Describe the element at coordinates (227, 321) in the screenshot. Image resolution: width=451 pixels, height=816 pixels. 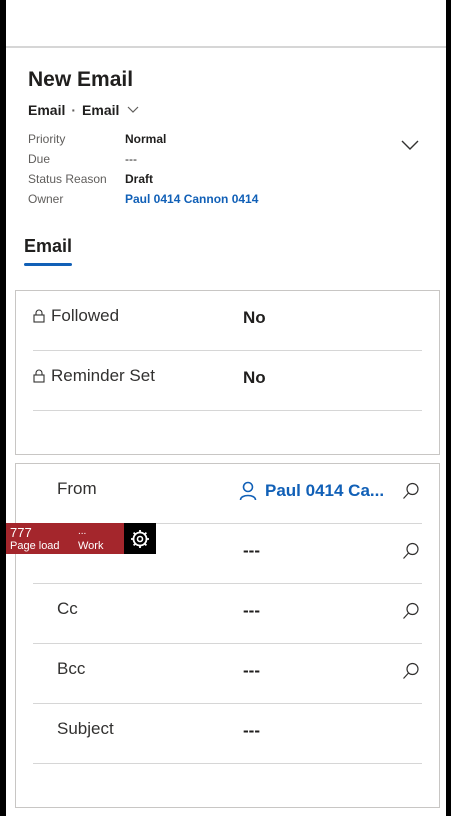
I see `followed-row: Followed No` at that location.